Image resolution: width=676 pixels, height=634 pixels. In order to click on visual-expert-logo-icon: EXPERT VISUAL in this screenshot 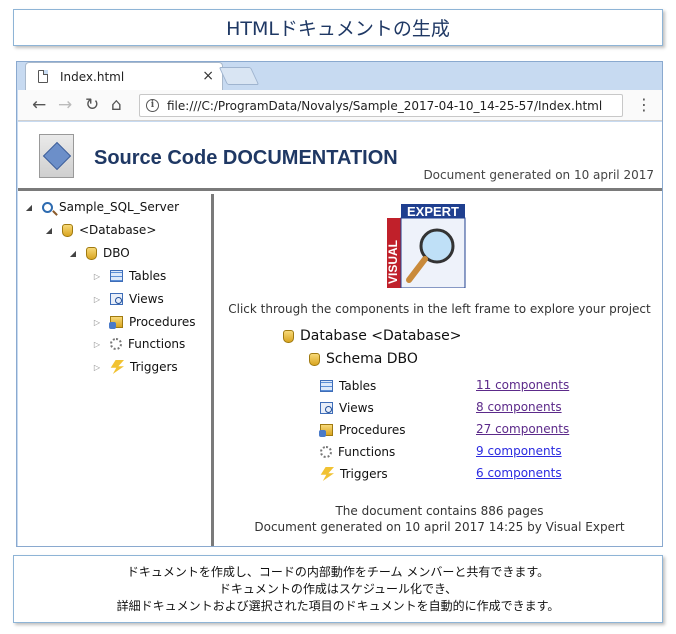, I will do `click(426, 246)`.